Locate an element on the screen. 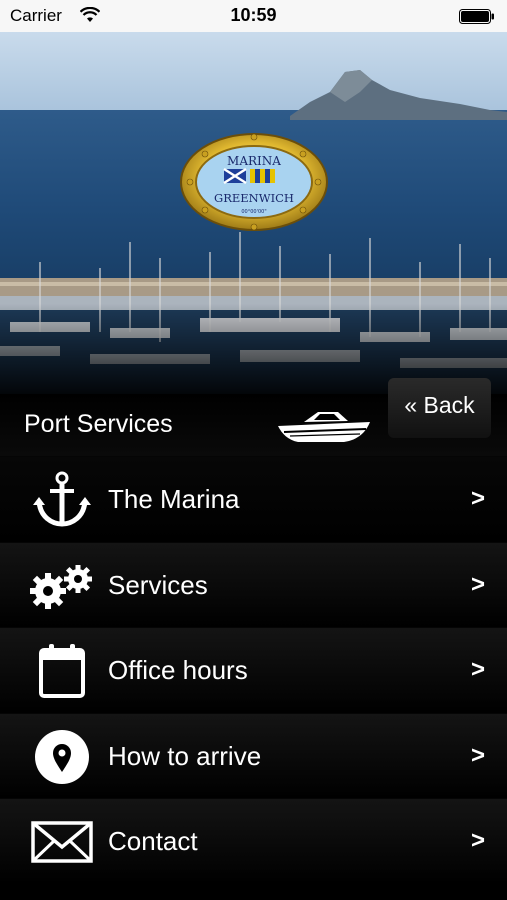 The height and width of the screenshot is (900, 507). menu-item-office-hours: Office hours > is located at coordinates (253, 670).